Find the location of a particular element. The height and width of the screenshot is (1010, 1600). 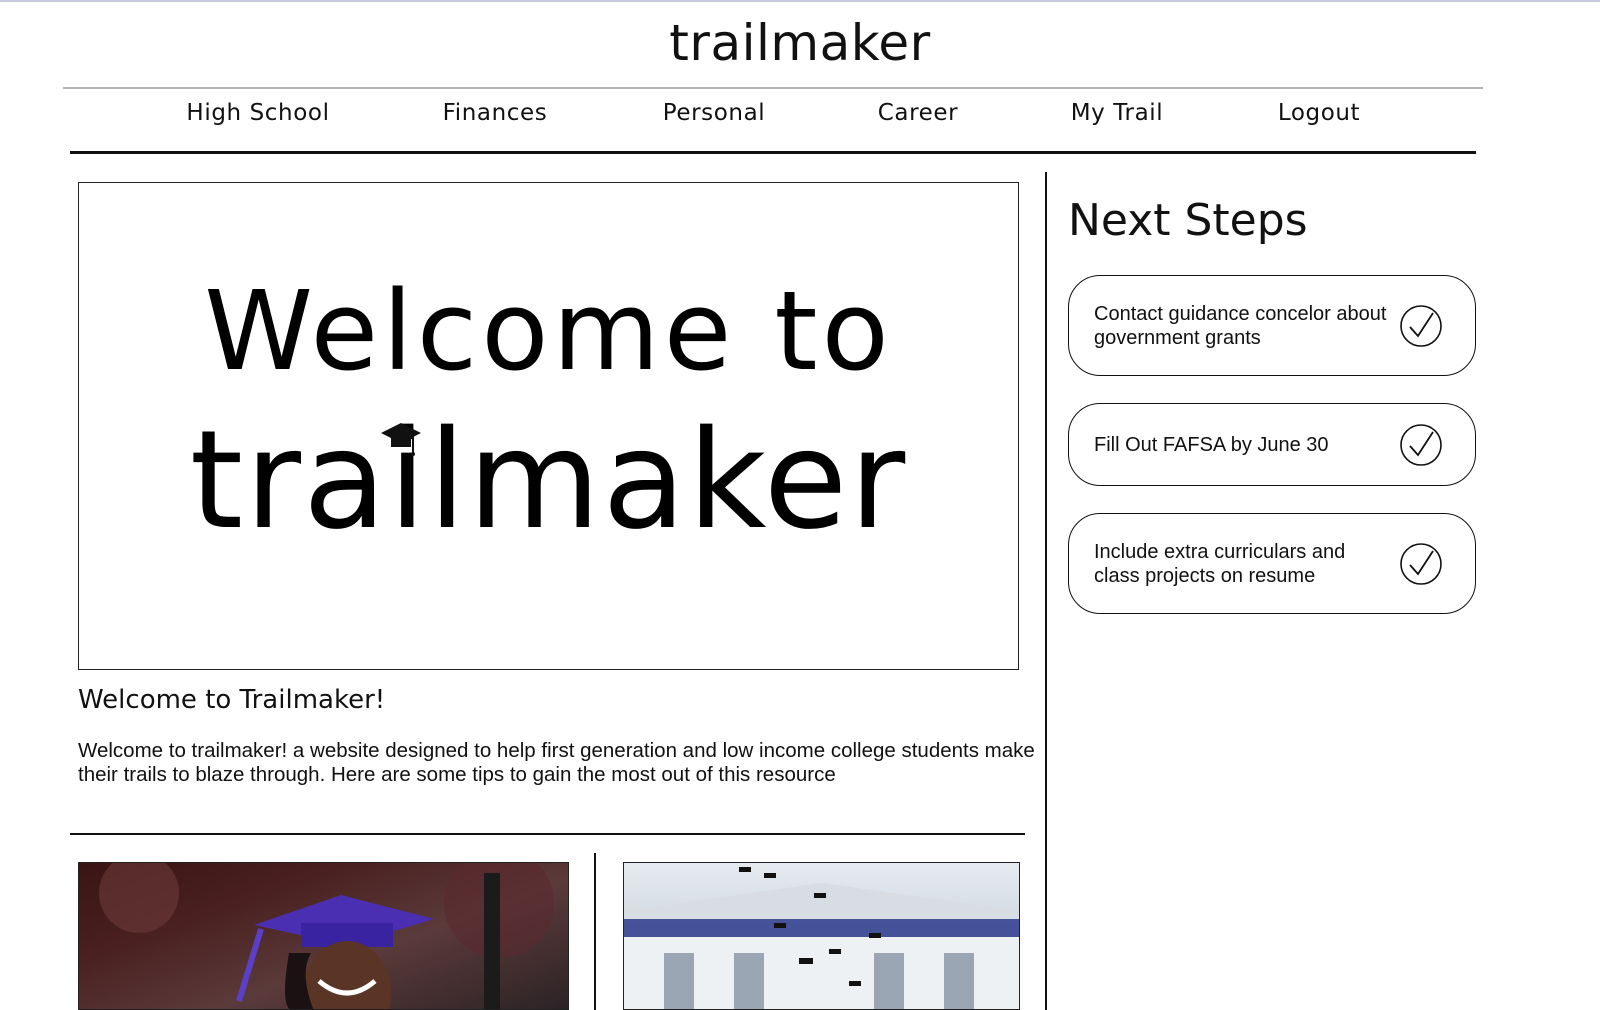

column-divider is located at coordinates (1046, 591).